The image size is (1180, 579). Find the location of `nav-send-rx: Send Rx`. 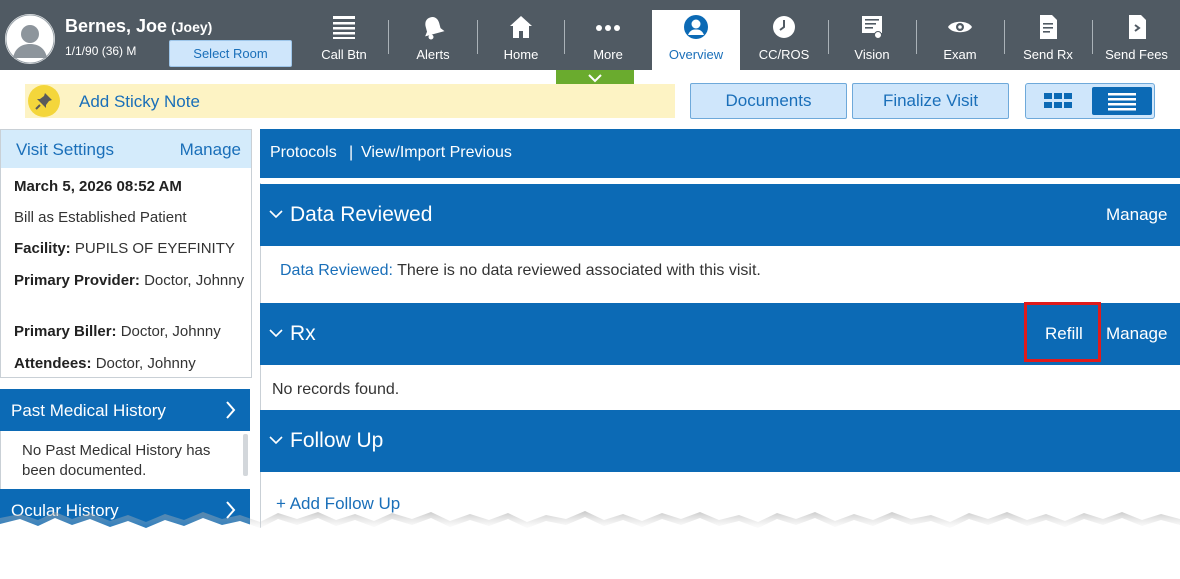

nav-send-rx: Send Rx is located at coordinates (1048, 35).